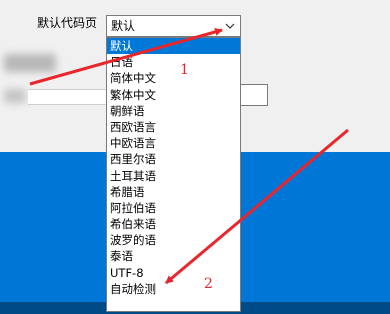  What do you see at coordinates (123, 26) in the screenshot?
I see `codepage-select-value: 默认` at bounding box center [123, 26].